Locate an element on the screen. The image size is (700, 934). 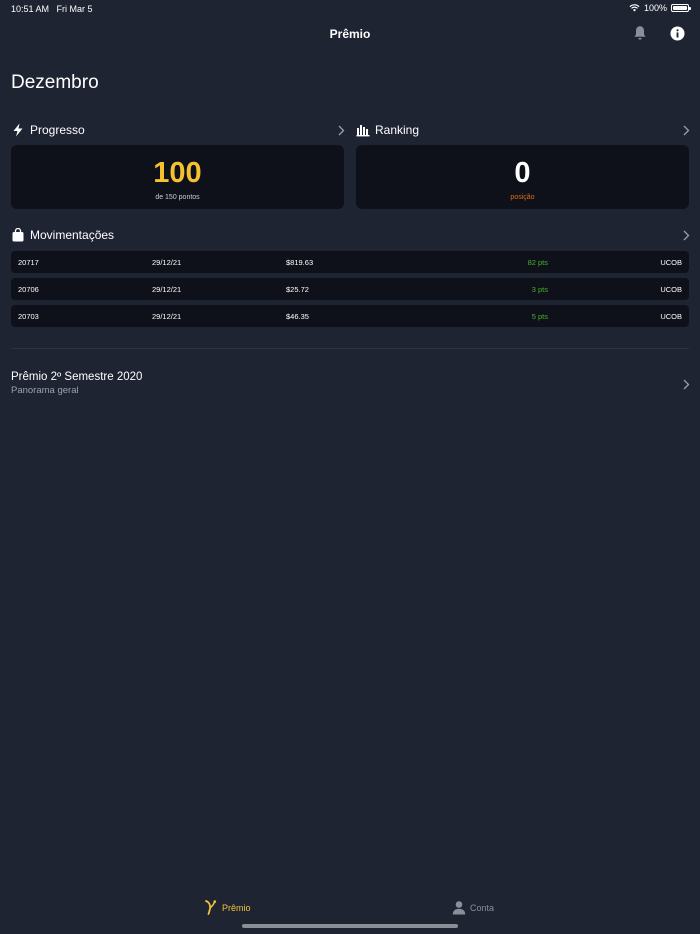
progresso-subtitle: de 150 pontos is located at coordinates (177, 197).